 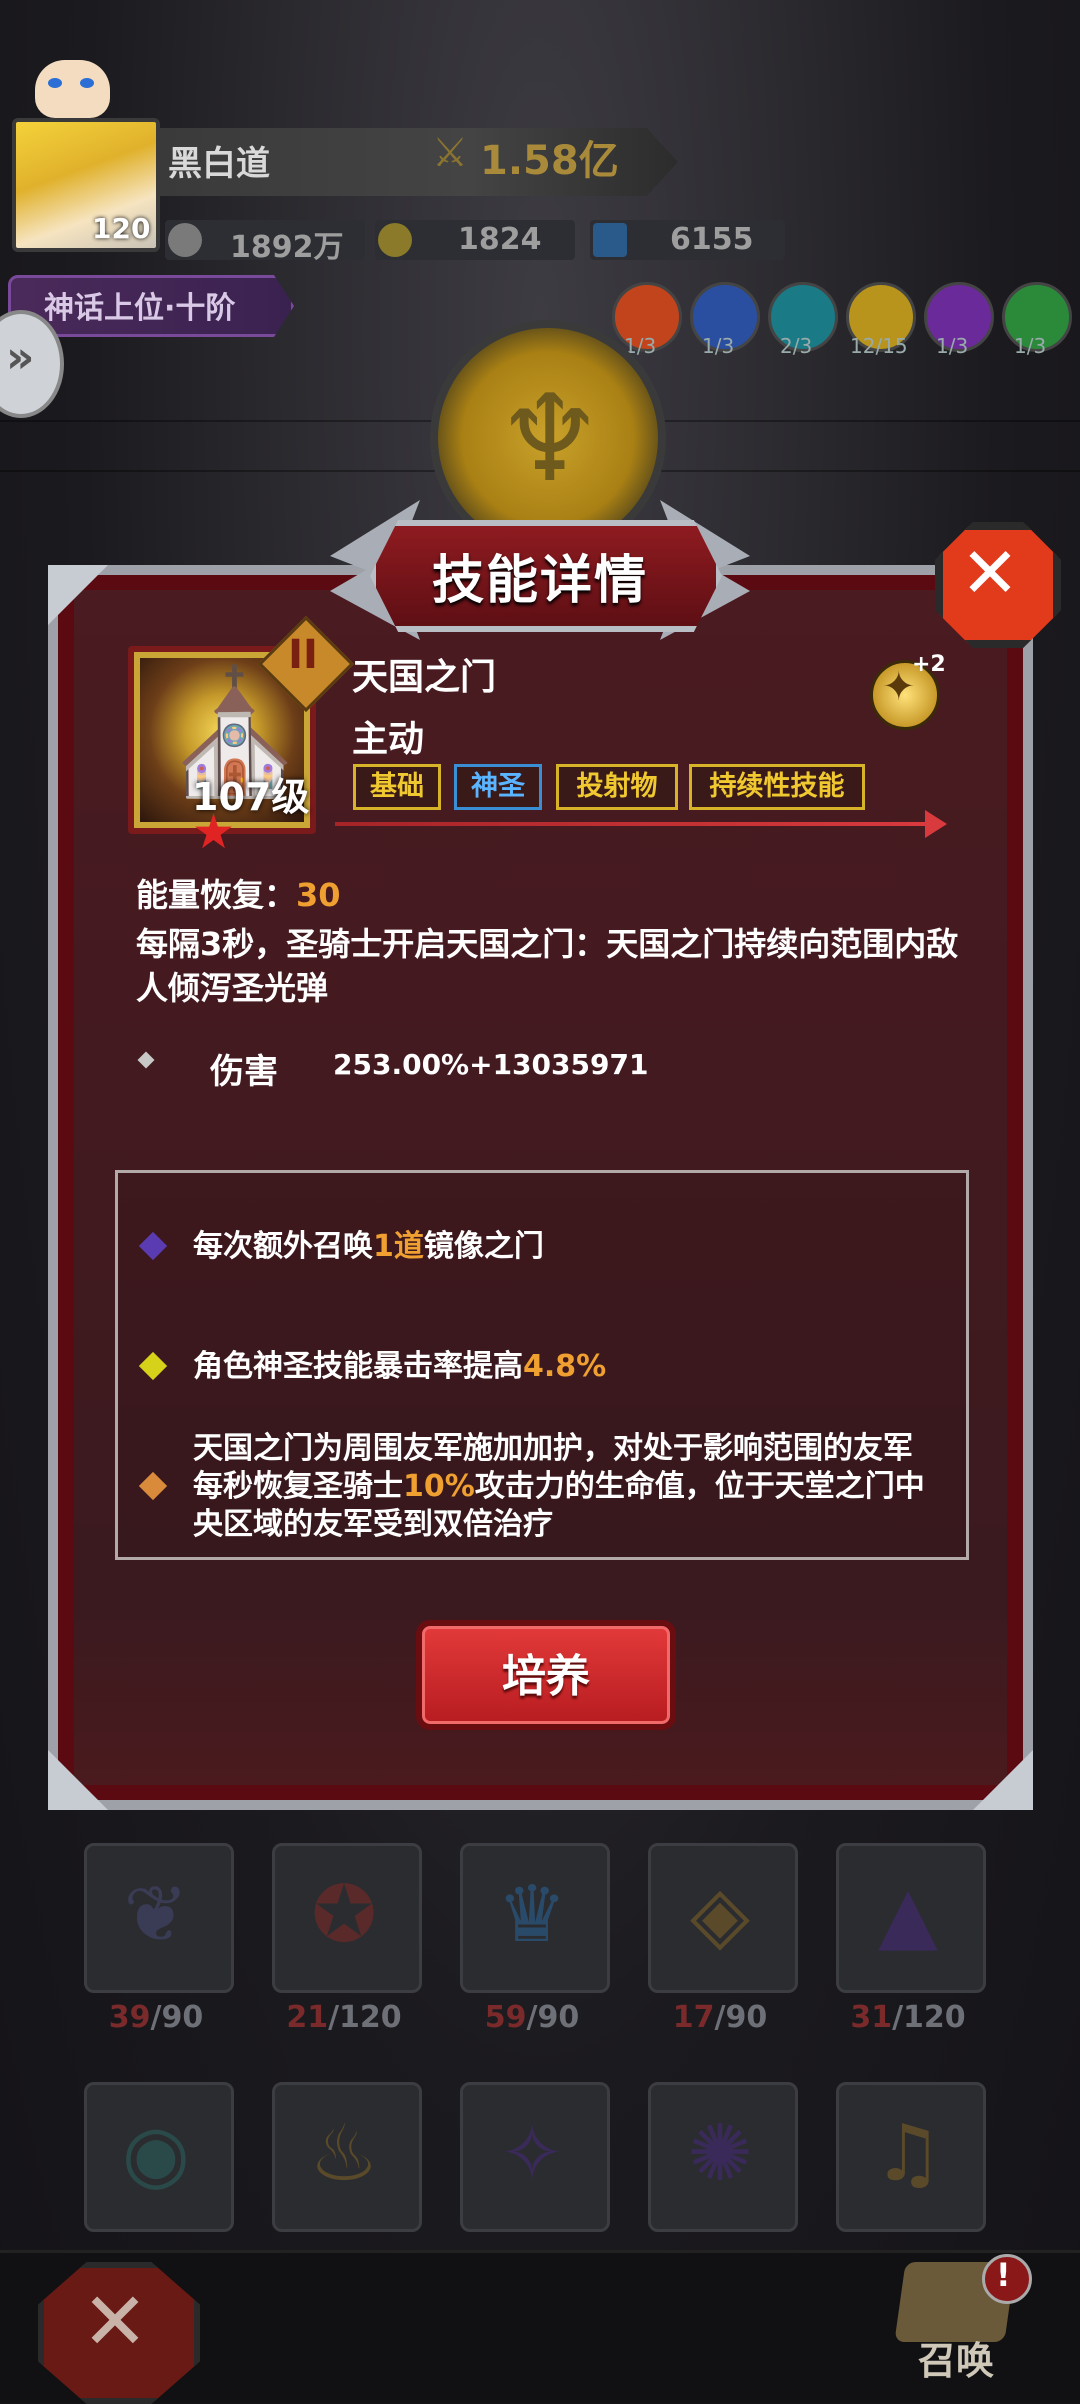 I want to click on sparkle-icon: ✦, so click(x=899, y=687).